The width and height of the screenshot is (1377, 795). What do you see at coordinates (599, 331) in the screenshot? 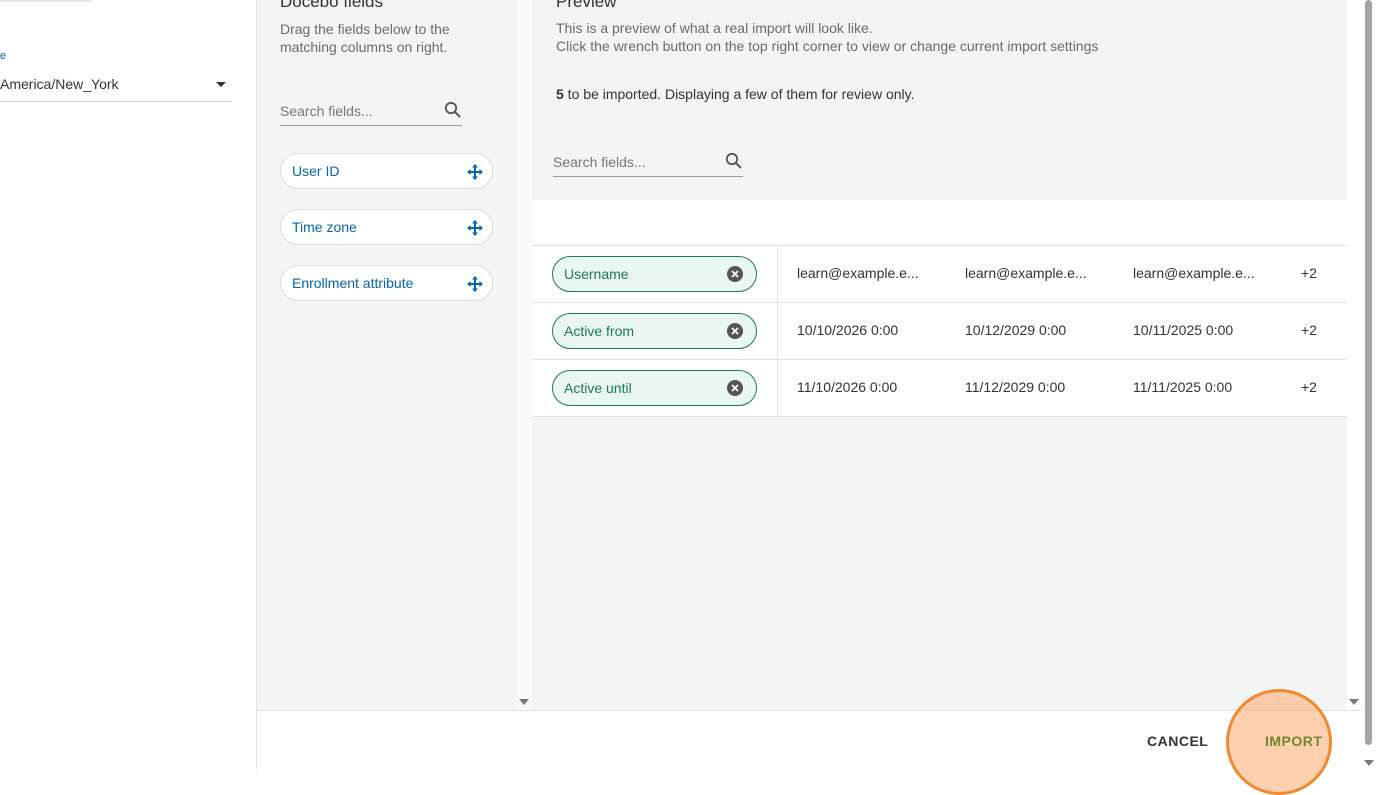
I see `mapped-field-label: Active from` at bounding box center [599, 331].